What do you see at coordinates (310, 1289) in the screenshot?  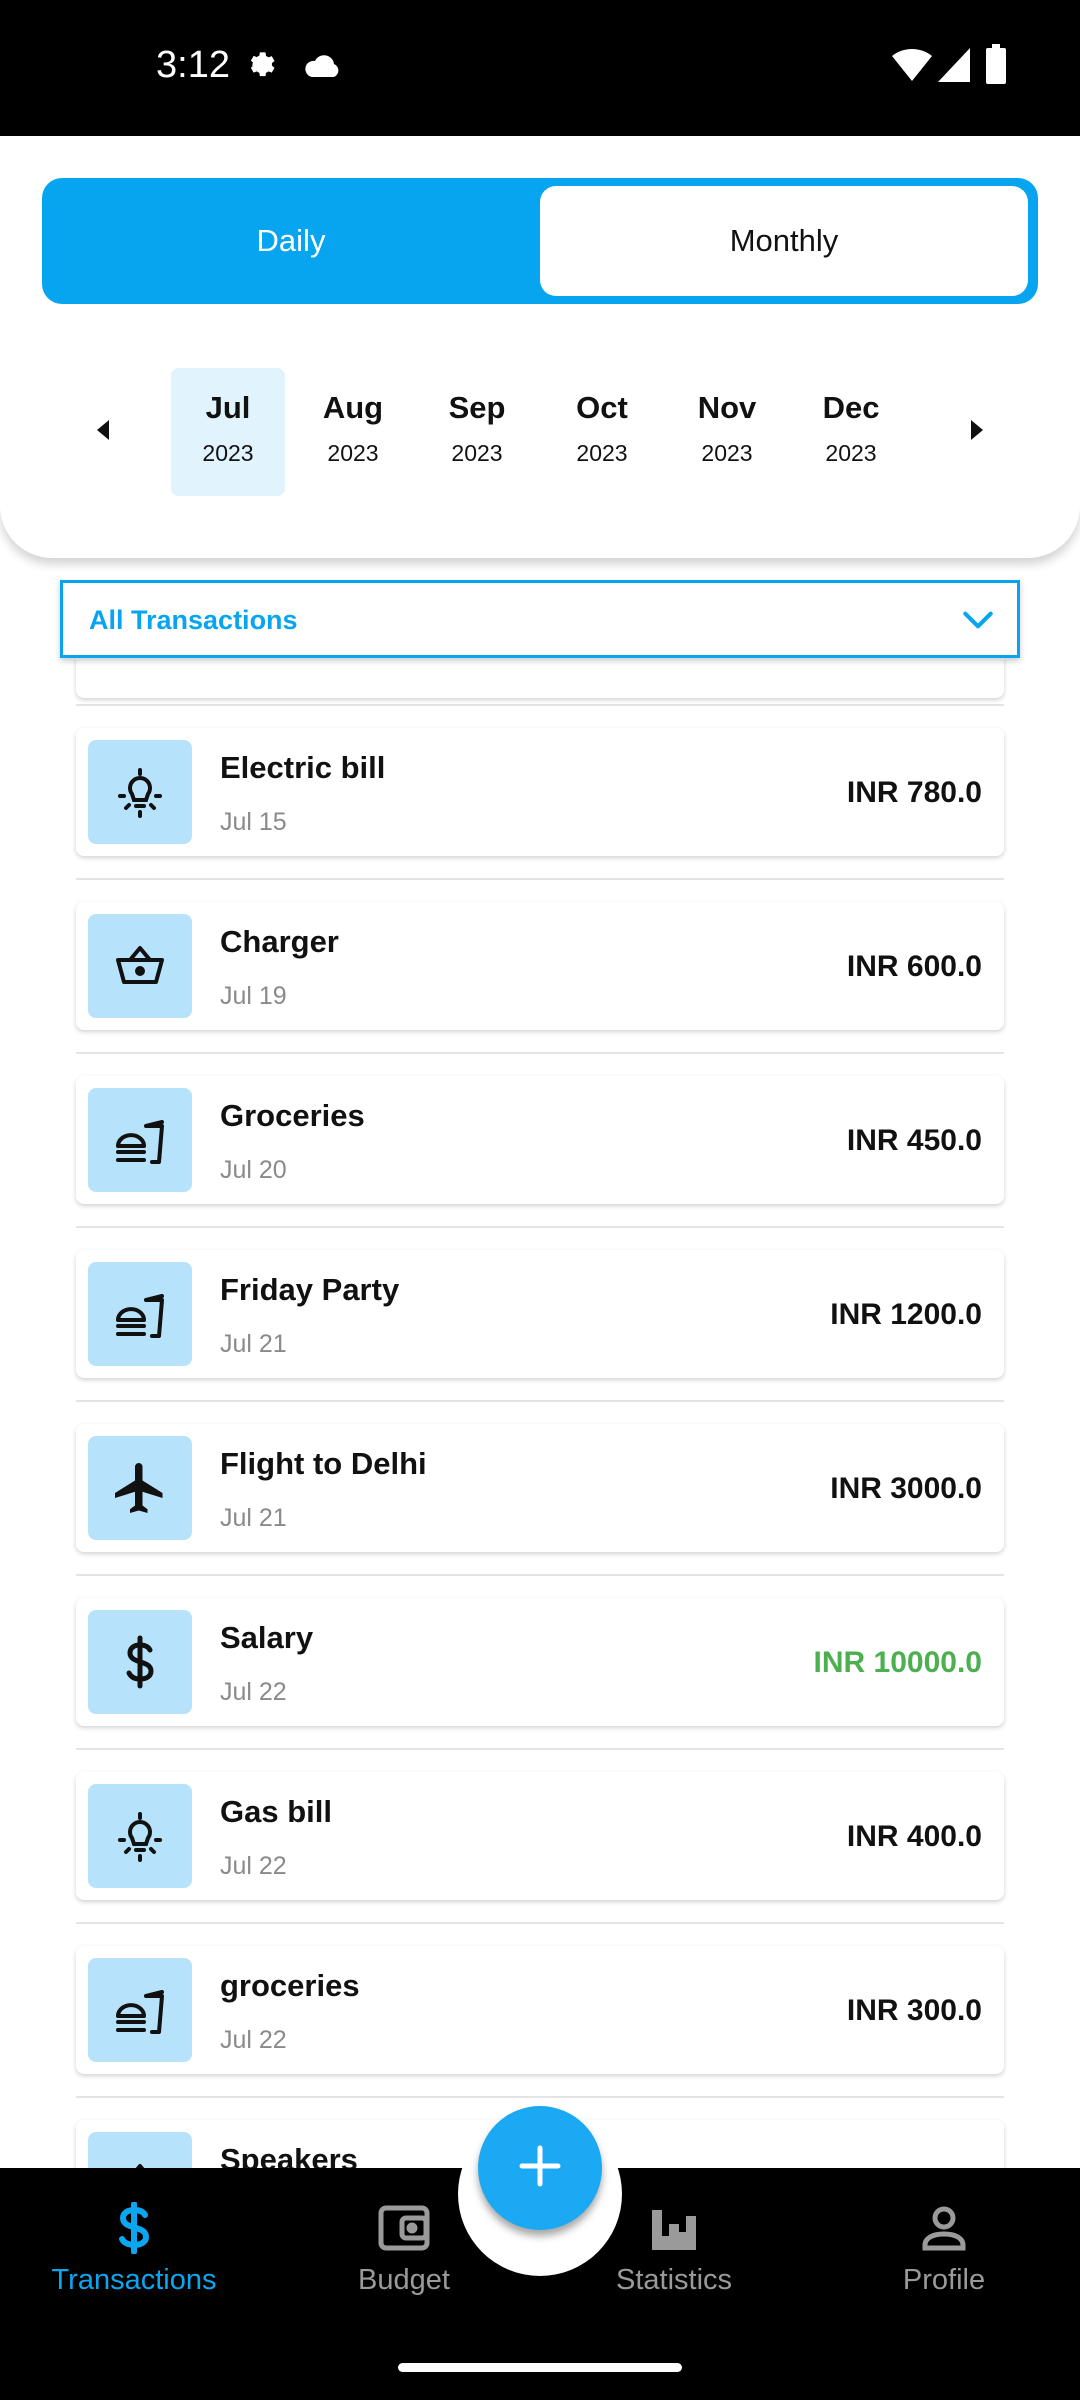 I see `transaction-title: Friday Party` at bounding box center [310, 1289].